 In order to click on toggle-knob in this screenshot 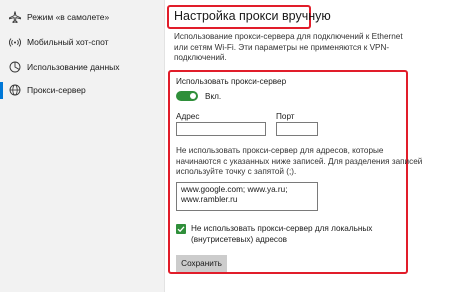, I will do `click(193, 96)`.